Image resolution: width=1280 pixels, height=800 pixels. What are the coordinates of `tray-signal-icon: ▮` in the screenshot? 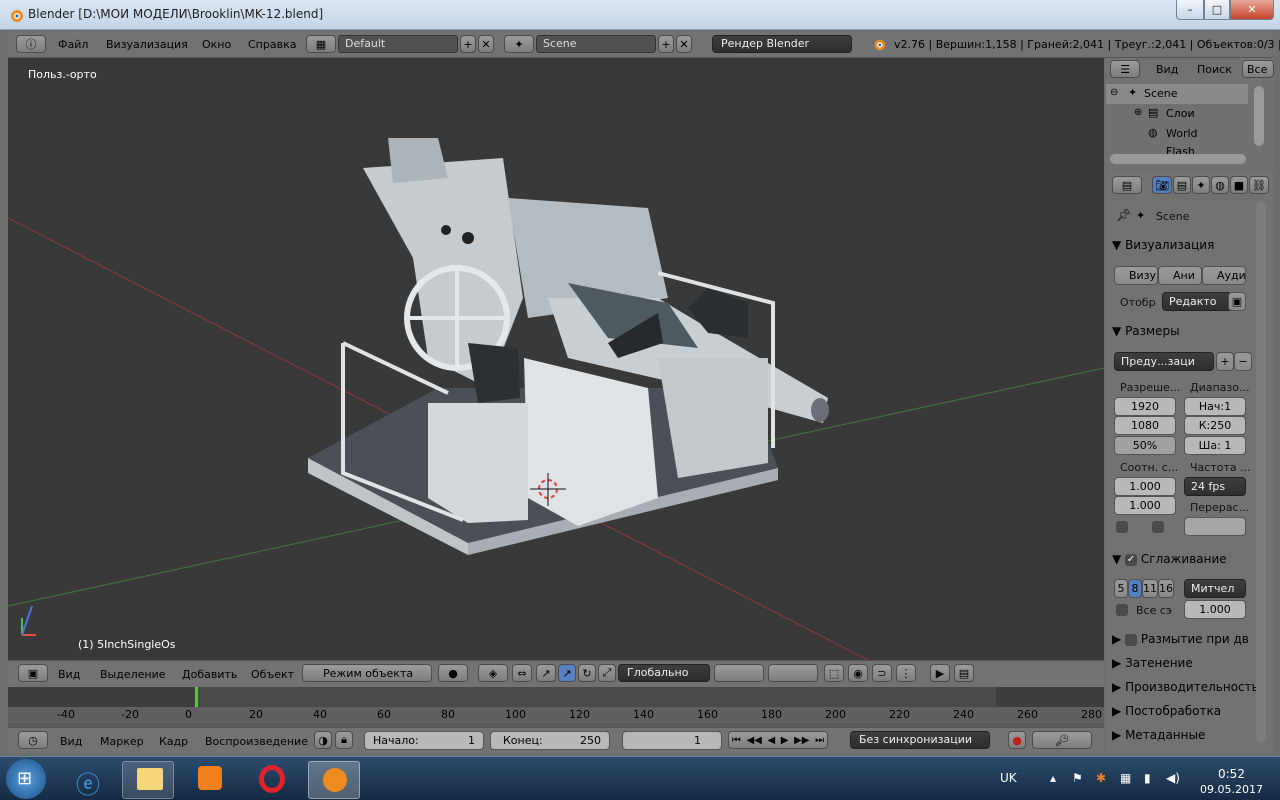 It's located at (1147, 778).